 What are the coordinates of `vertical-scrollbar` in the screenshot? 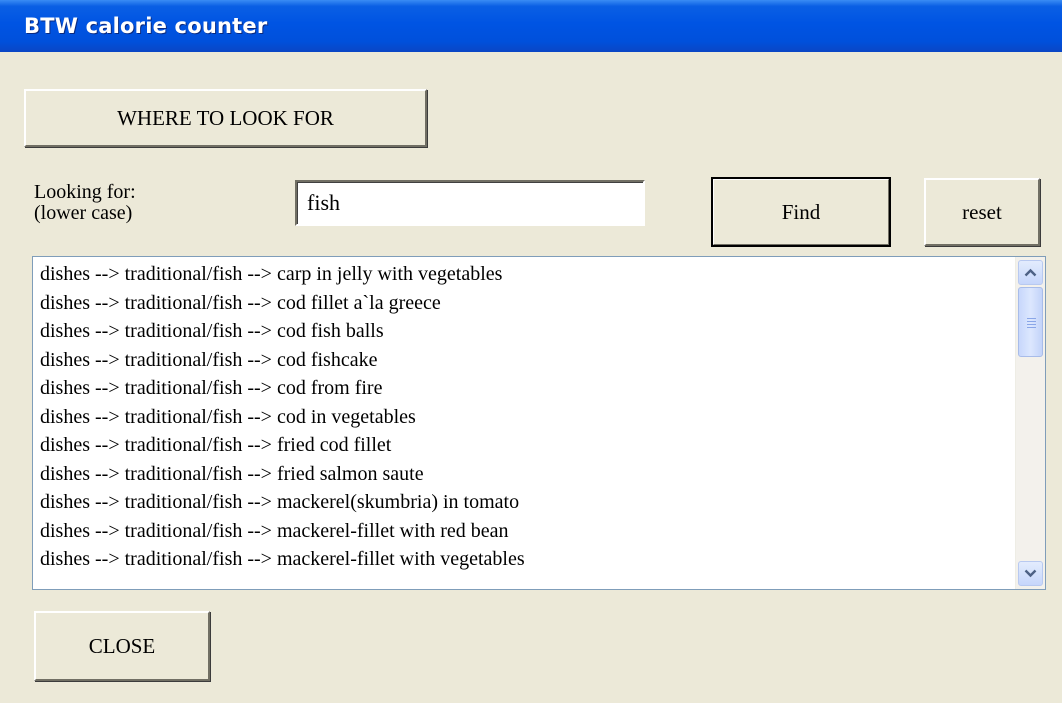 It's located at (1030, 423).